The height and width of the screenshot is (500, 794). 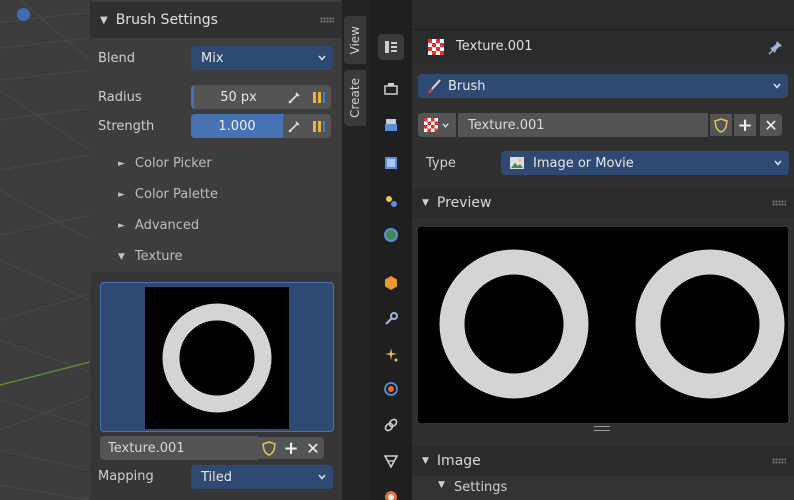 I want to click on tab-view: View, so click(x=355, y=40).